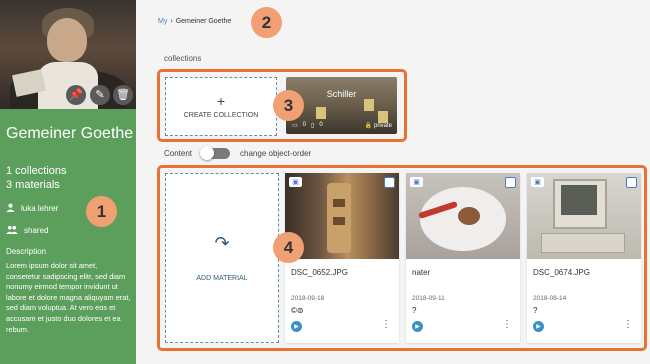 This screenshot has width=650, height=364. I want to click on content-label: Content, so click(178, 153).